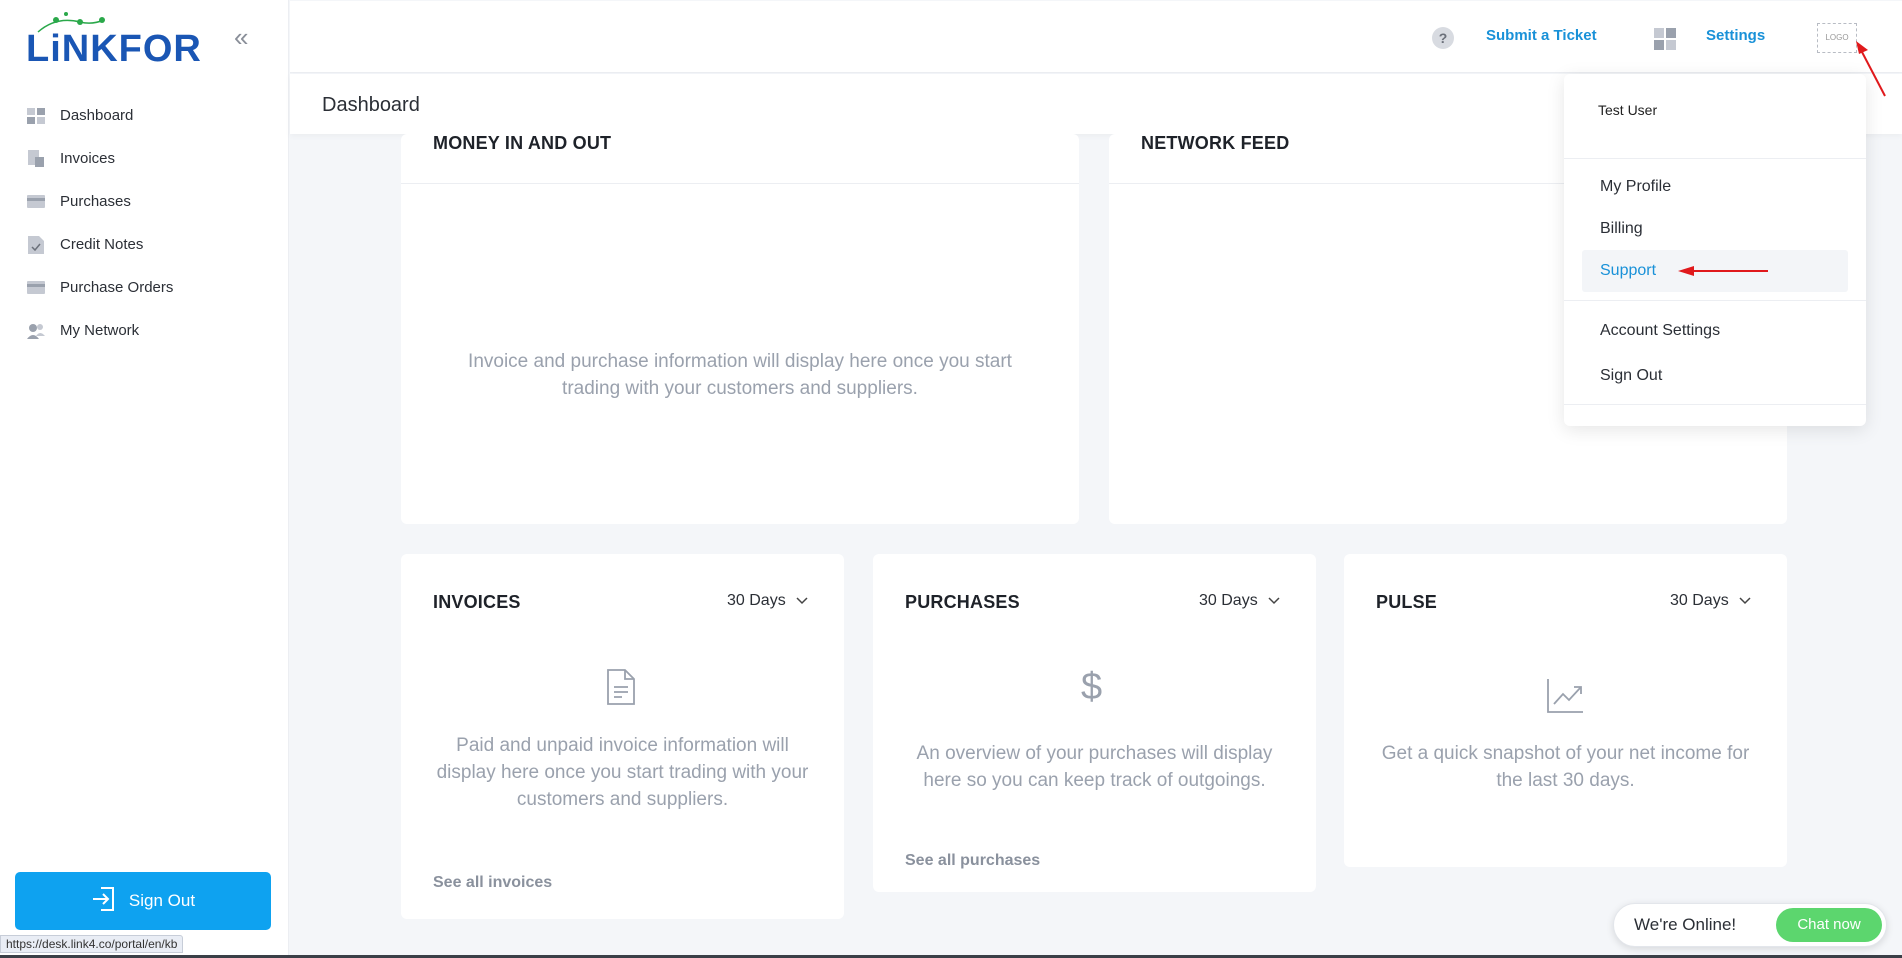 The height and width of the screenshot is (958, 1902). What do you see at coordinates (88, 158) in the screenshot?
I see `sidebar-item-label: Invoices` at bounding box center [88, 158].